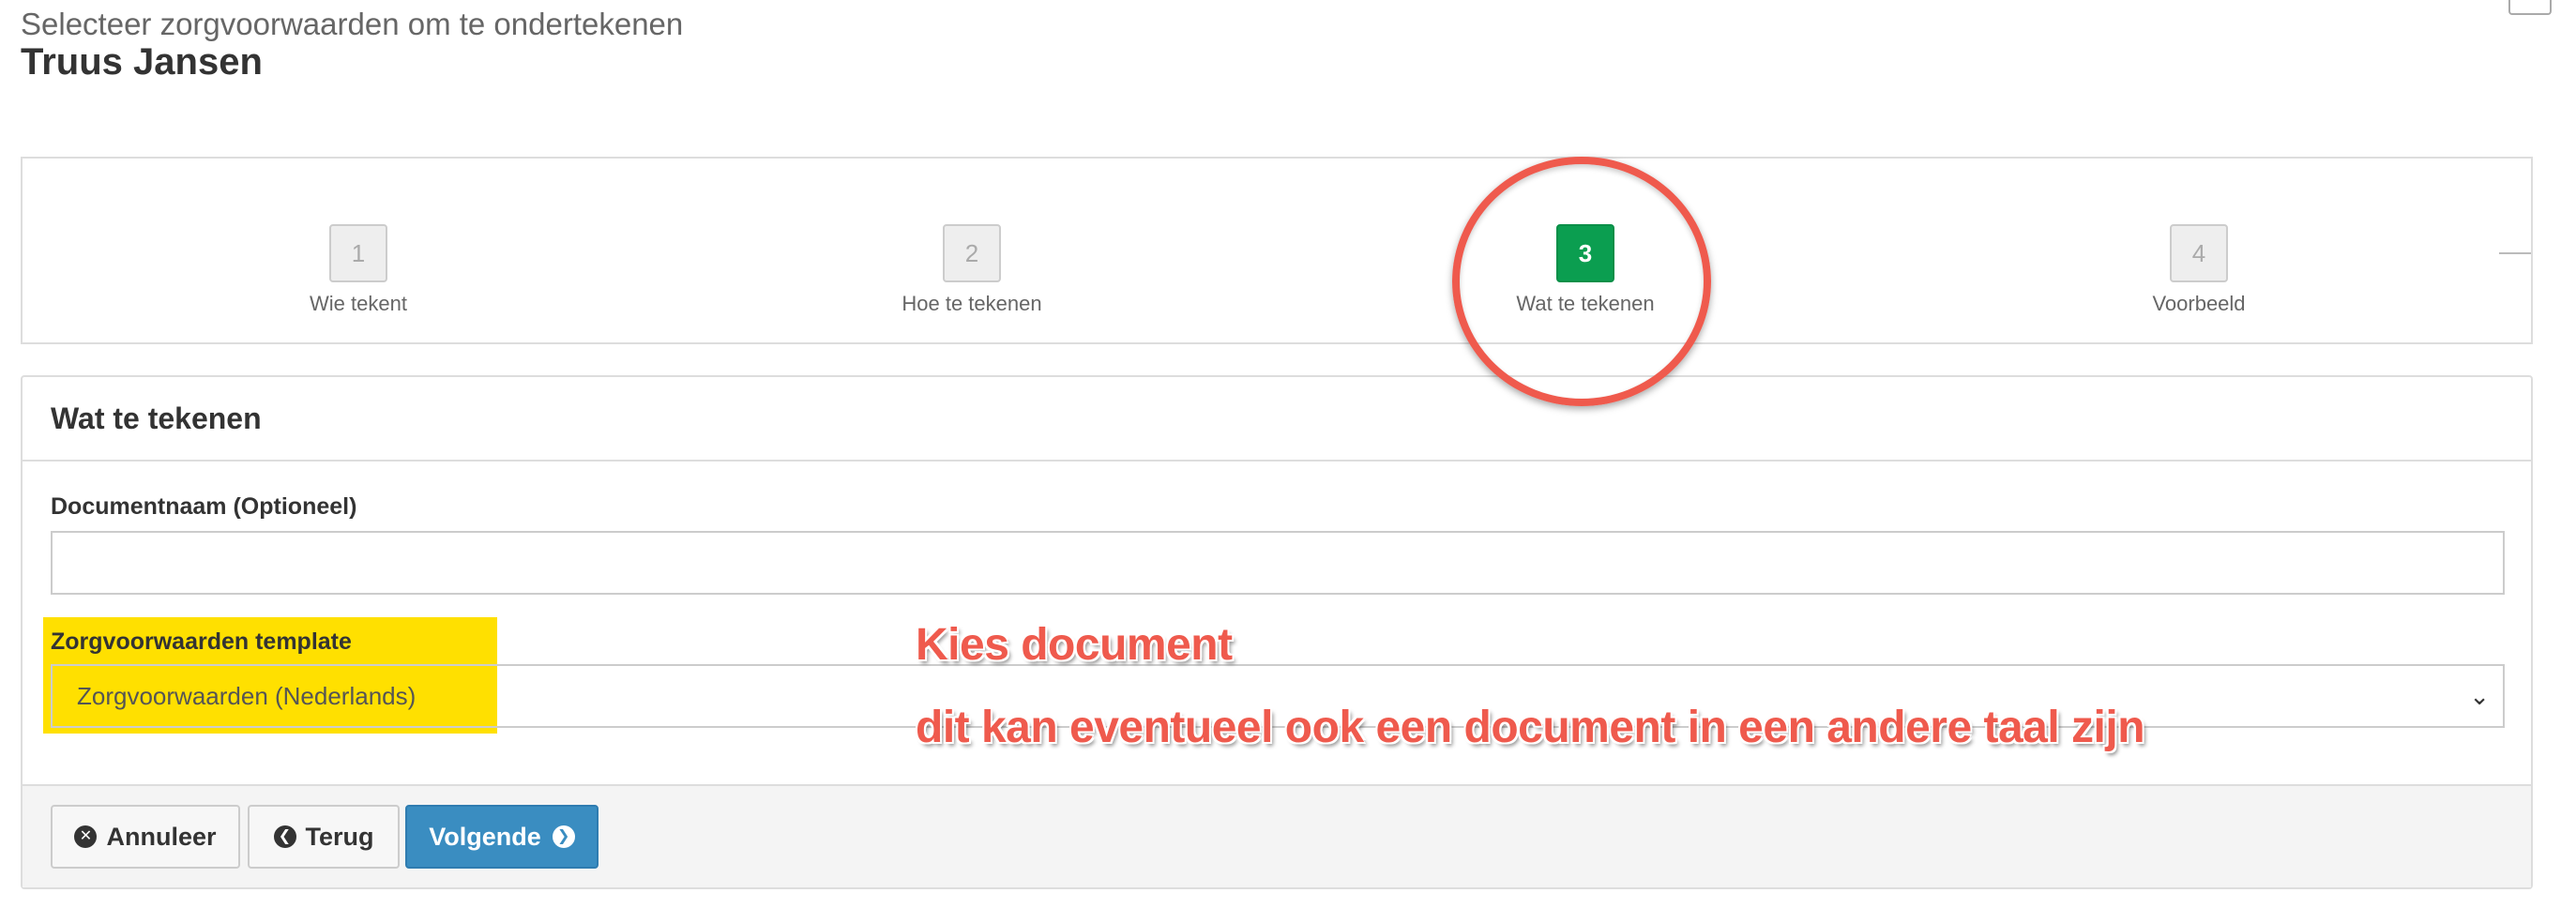 Image resolution: width=2576 pixels, height=908 pixels. I want to click on step-voorbeeld: 4 Voorbeeld, so click(2199, 270).